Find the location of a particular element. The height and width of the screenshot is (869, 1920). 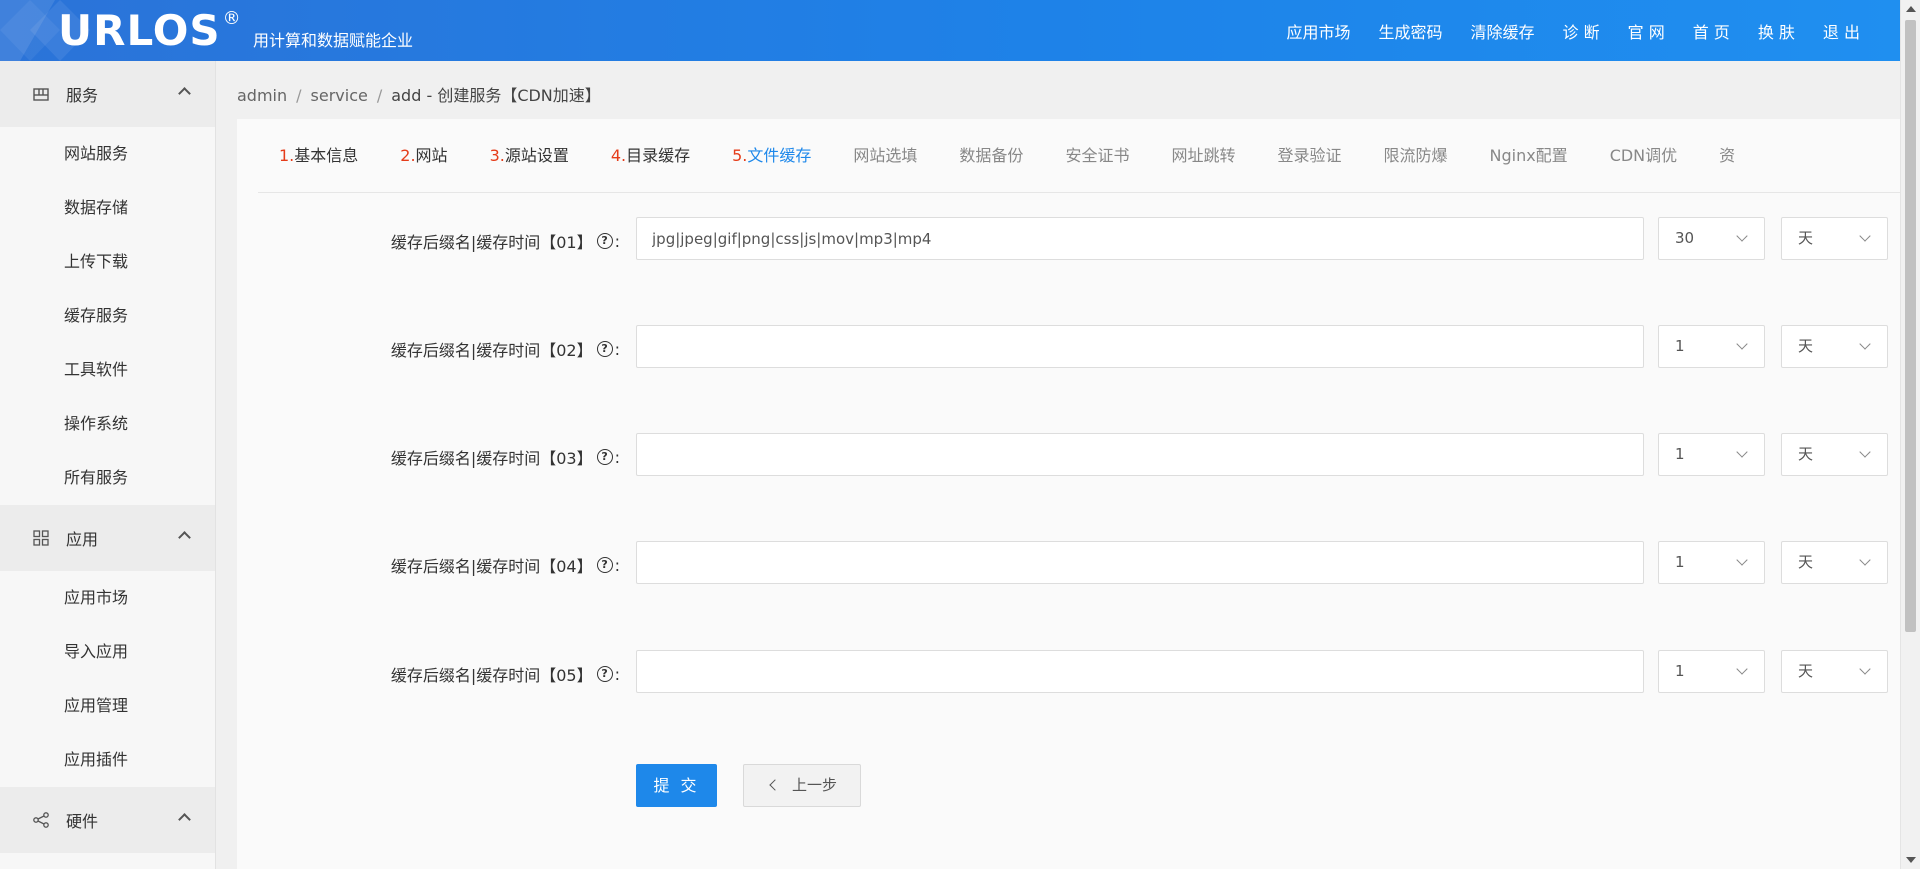

service-icon is located at coordinates (41, 94).